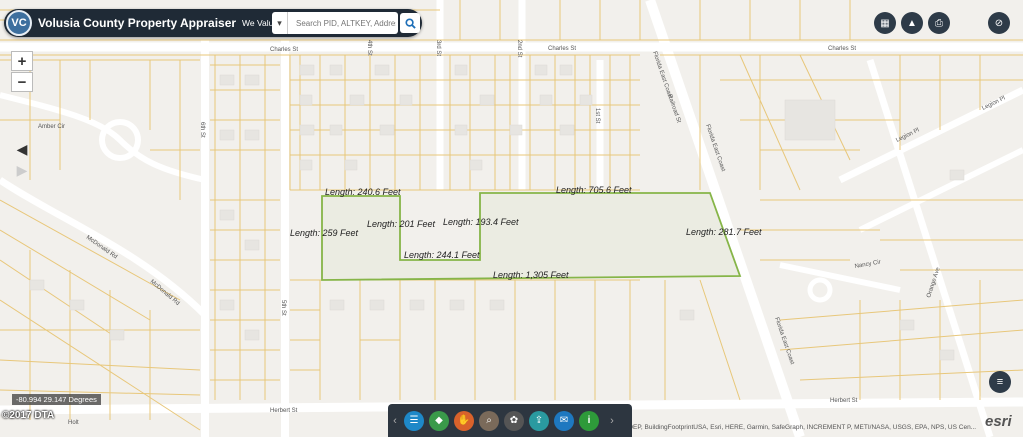 The image size is (1023, 437). I want to click on list-icon: ≡, so click(1000, 382).